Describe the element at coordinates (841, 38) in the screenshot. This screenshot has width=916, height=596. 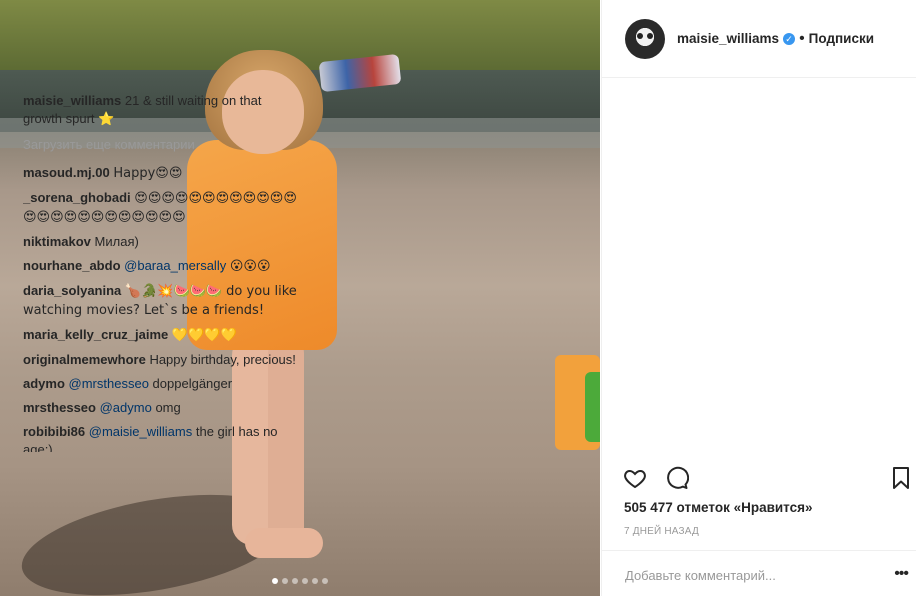
I see `follow-button: Подписки` at that location.